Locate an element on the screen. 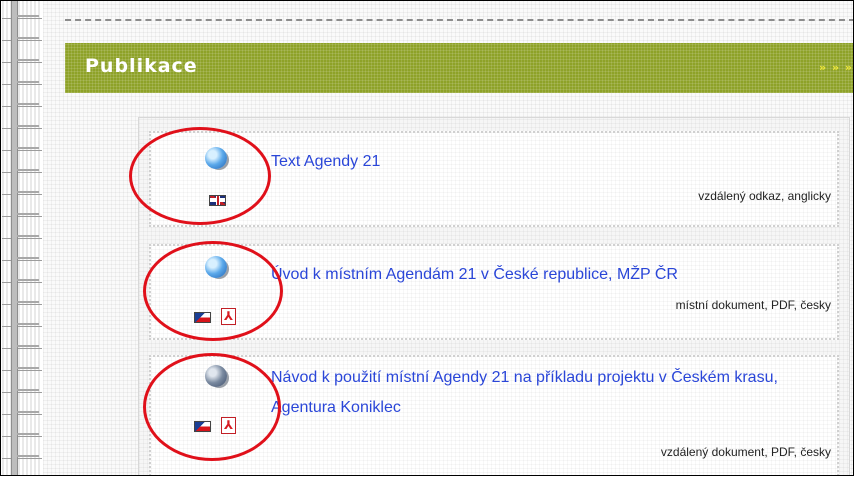 This screenshot has height=478, width=856. spiral-binding is located at coordinates (22, 238).